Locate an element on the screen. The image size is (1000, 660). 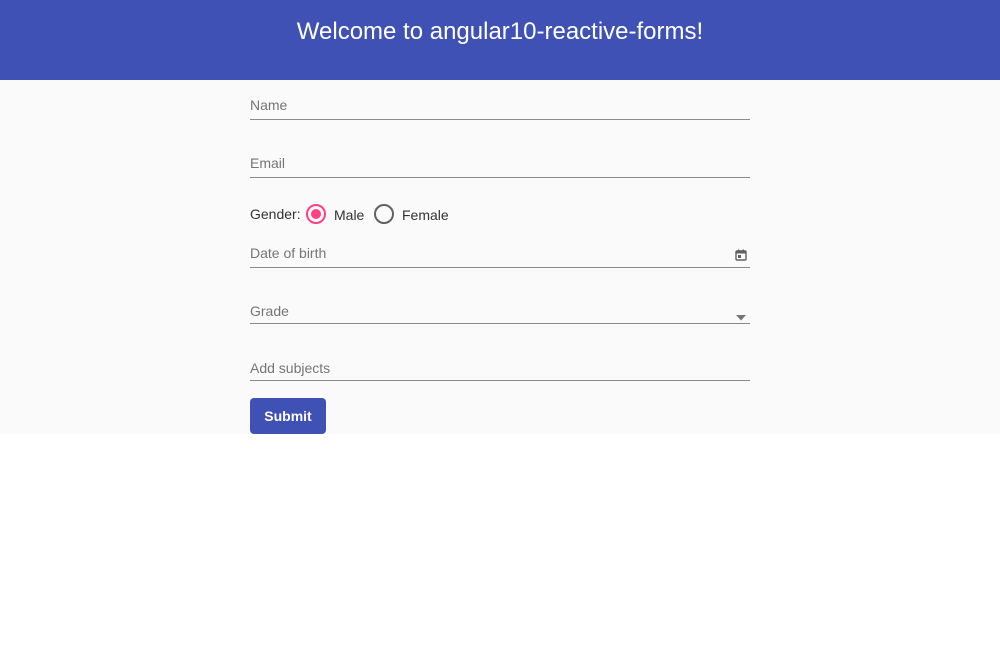
gender-male-label: Male is located at coordinates (349, 215).